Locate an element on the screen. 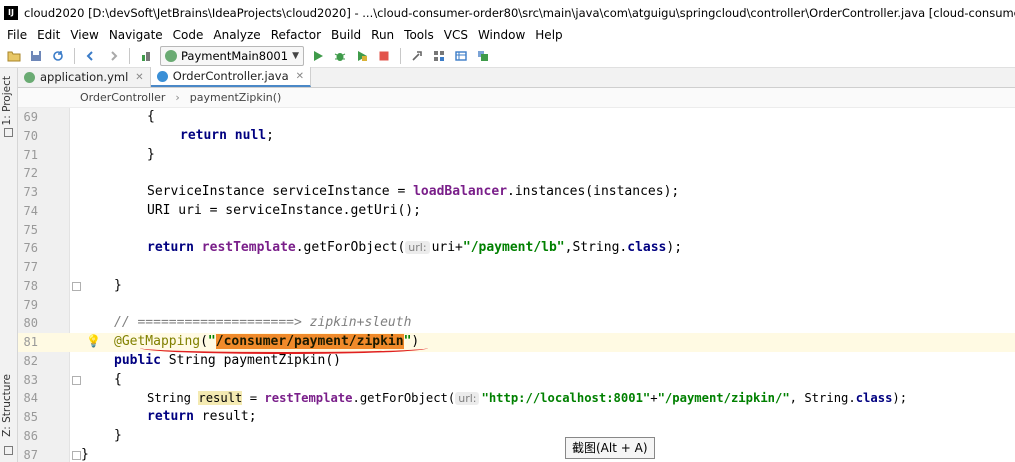 This screenshot has height=462, width=1015. forward-icon is located at coordinates (113, 56).